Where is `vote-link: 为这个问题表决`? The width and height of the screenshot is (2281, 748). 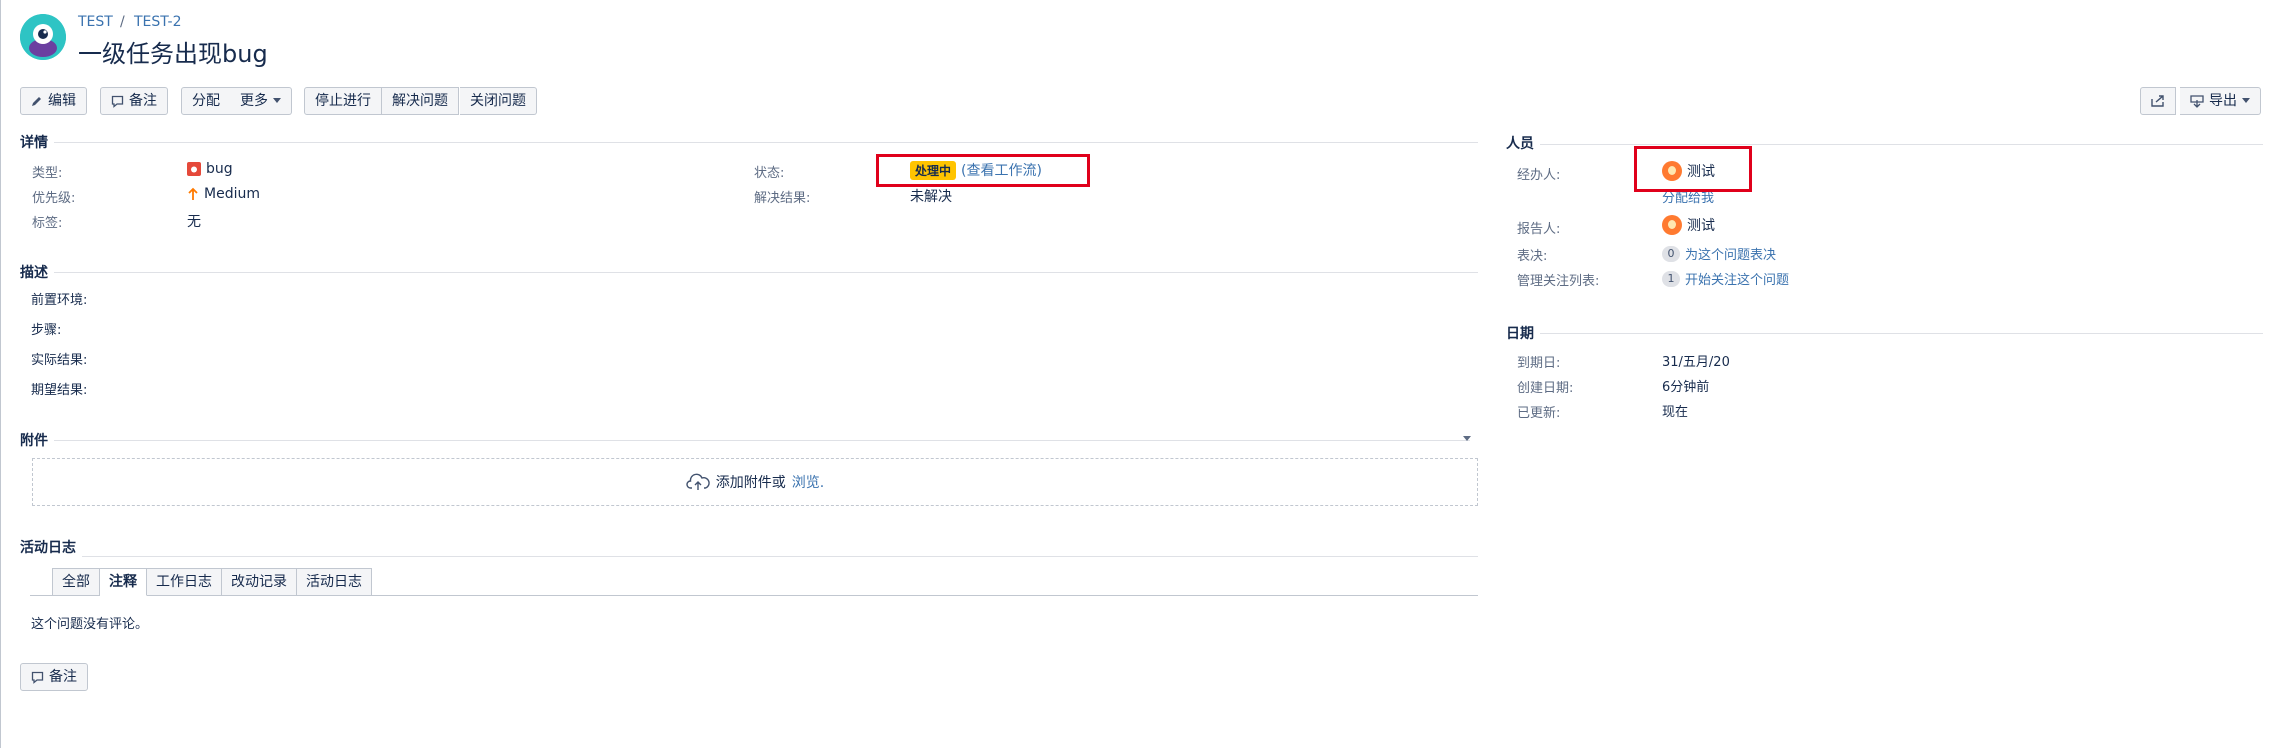
vote-link: 为这个问题表决 is located at coordinates (1730, 253).